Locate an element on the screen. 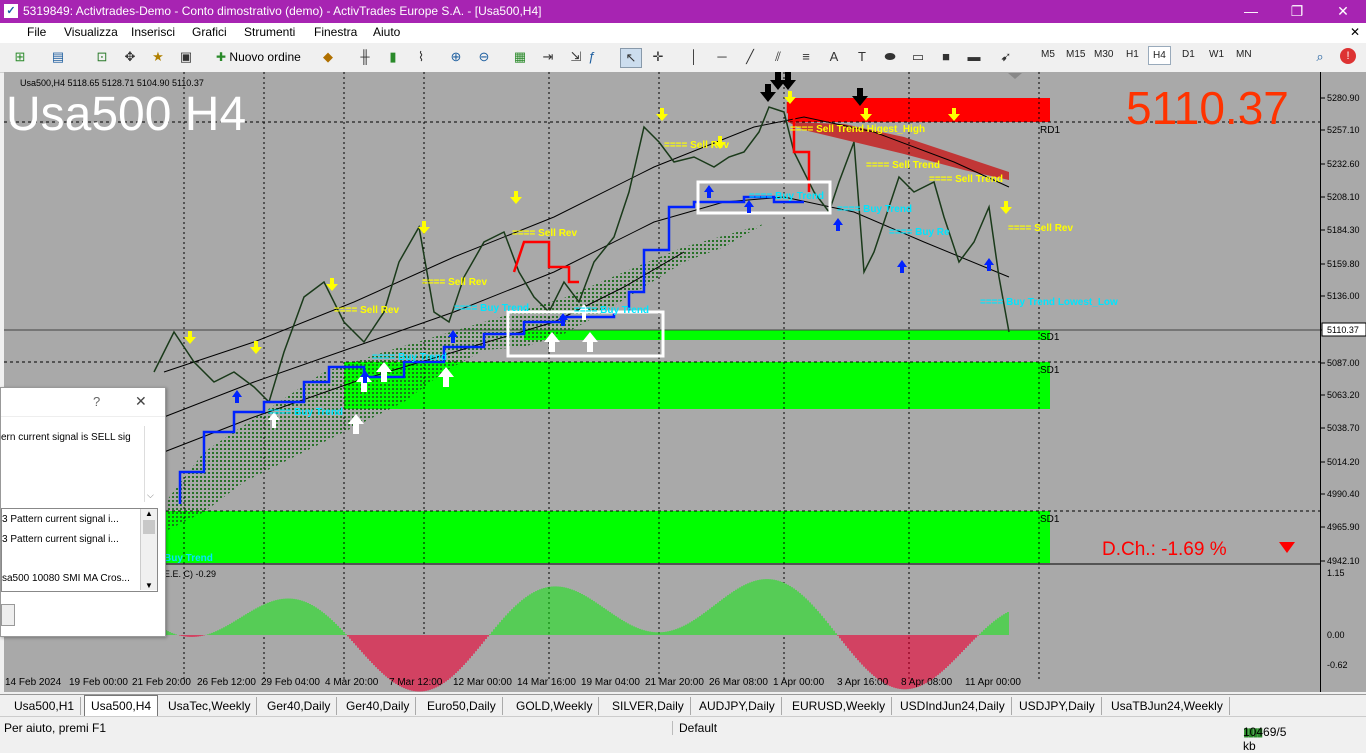  ellipse-icon: ⬬ is located at coordinates (890, 57).